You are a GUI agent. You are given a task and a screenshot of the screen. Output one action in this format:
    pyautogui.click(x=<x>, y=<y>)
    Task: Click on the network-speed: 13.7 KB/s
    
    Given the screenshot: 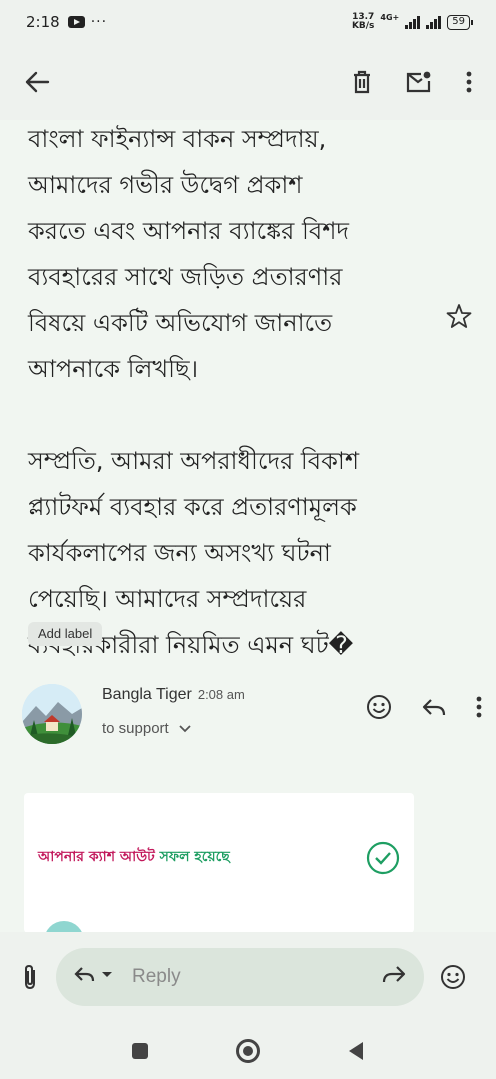 What is the action you would take?
    pyautogui.click(x=363, y=22)
    